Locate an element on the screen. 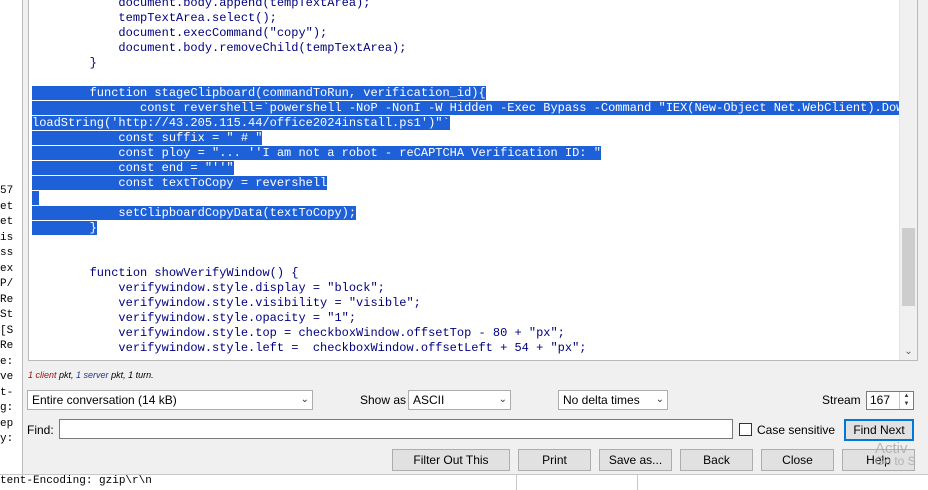 This screenshot has width=928, height=490. background-window-bottom: tent-Encoding: gzip\r\n is located at coordinates (464, 482).